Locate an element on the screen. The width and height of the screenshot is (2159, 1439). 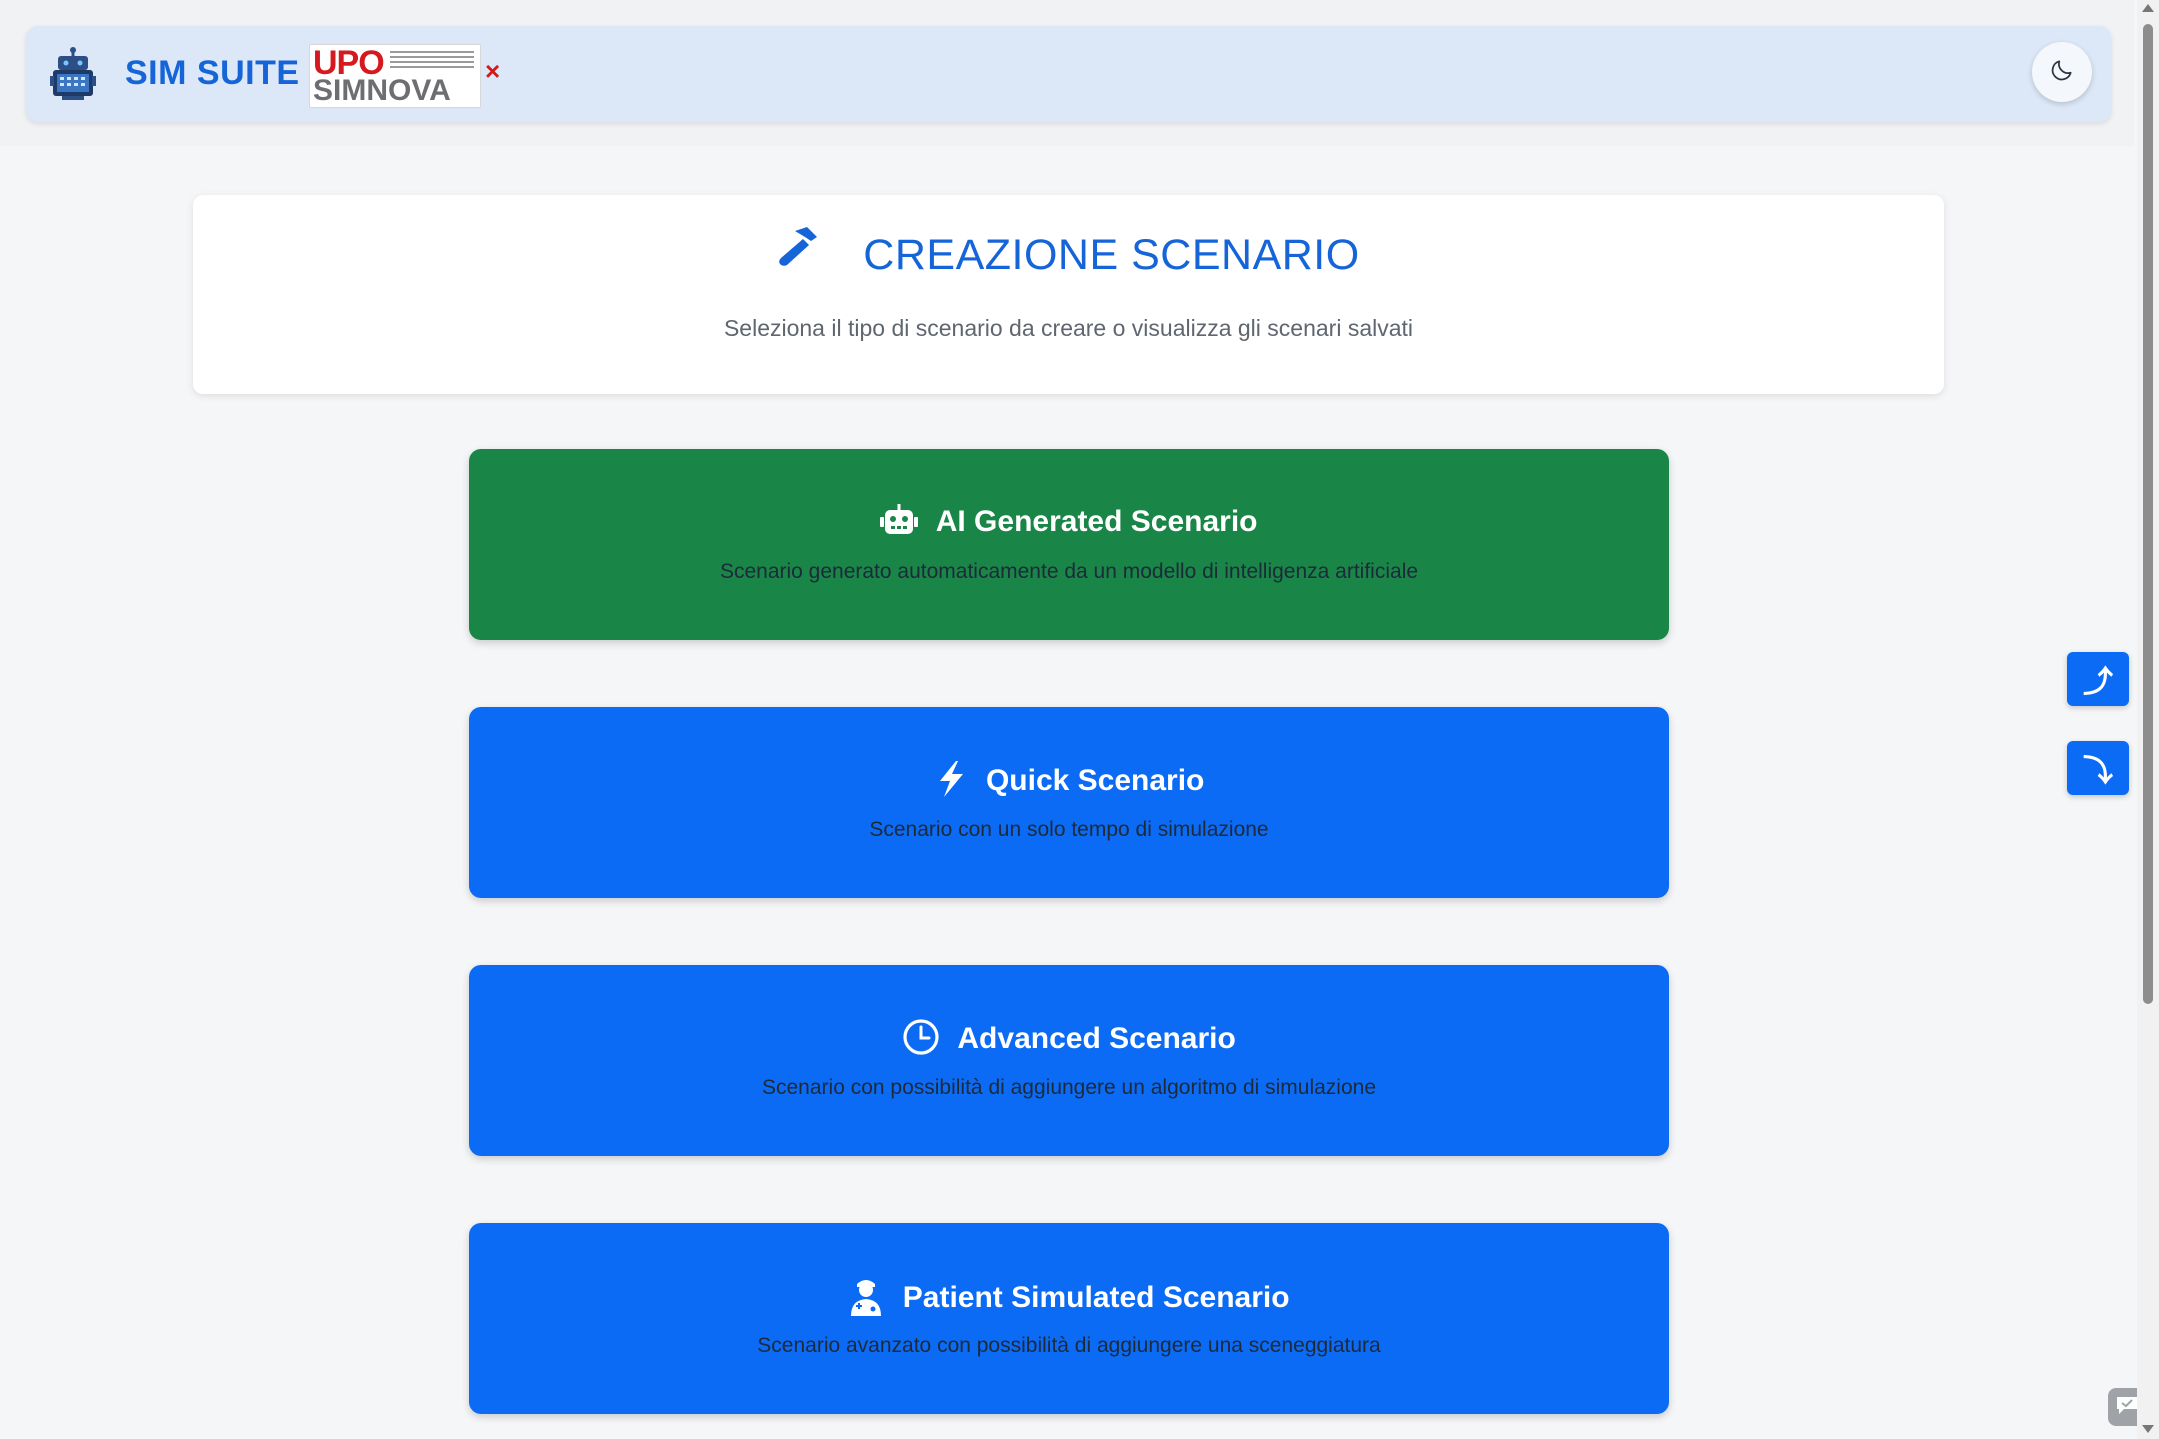
page-title-row: CREAZIONE SCENARIO is located at coordinates (1068, 255).